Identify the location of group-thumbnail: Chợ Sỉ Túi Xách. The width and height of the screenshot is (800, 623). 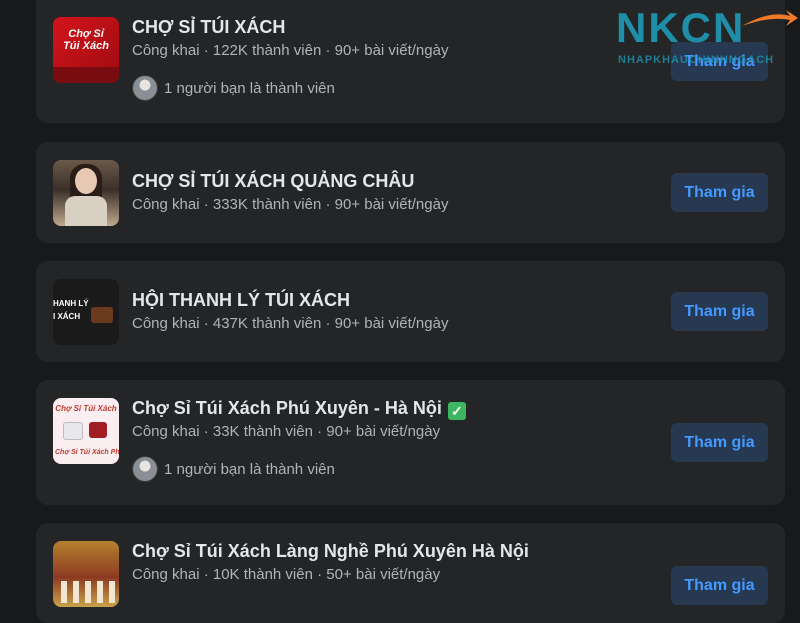
(86, 50).